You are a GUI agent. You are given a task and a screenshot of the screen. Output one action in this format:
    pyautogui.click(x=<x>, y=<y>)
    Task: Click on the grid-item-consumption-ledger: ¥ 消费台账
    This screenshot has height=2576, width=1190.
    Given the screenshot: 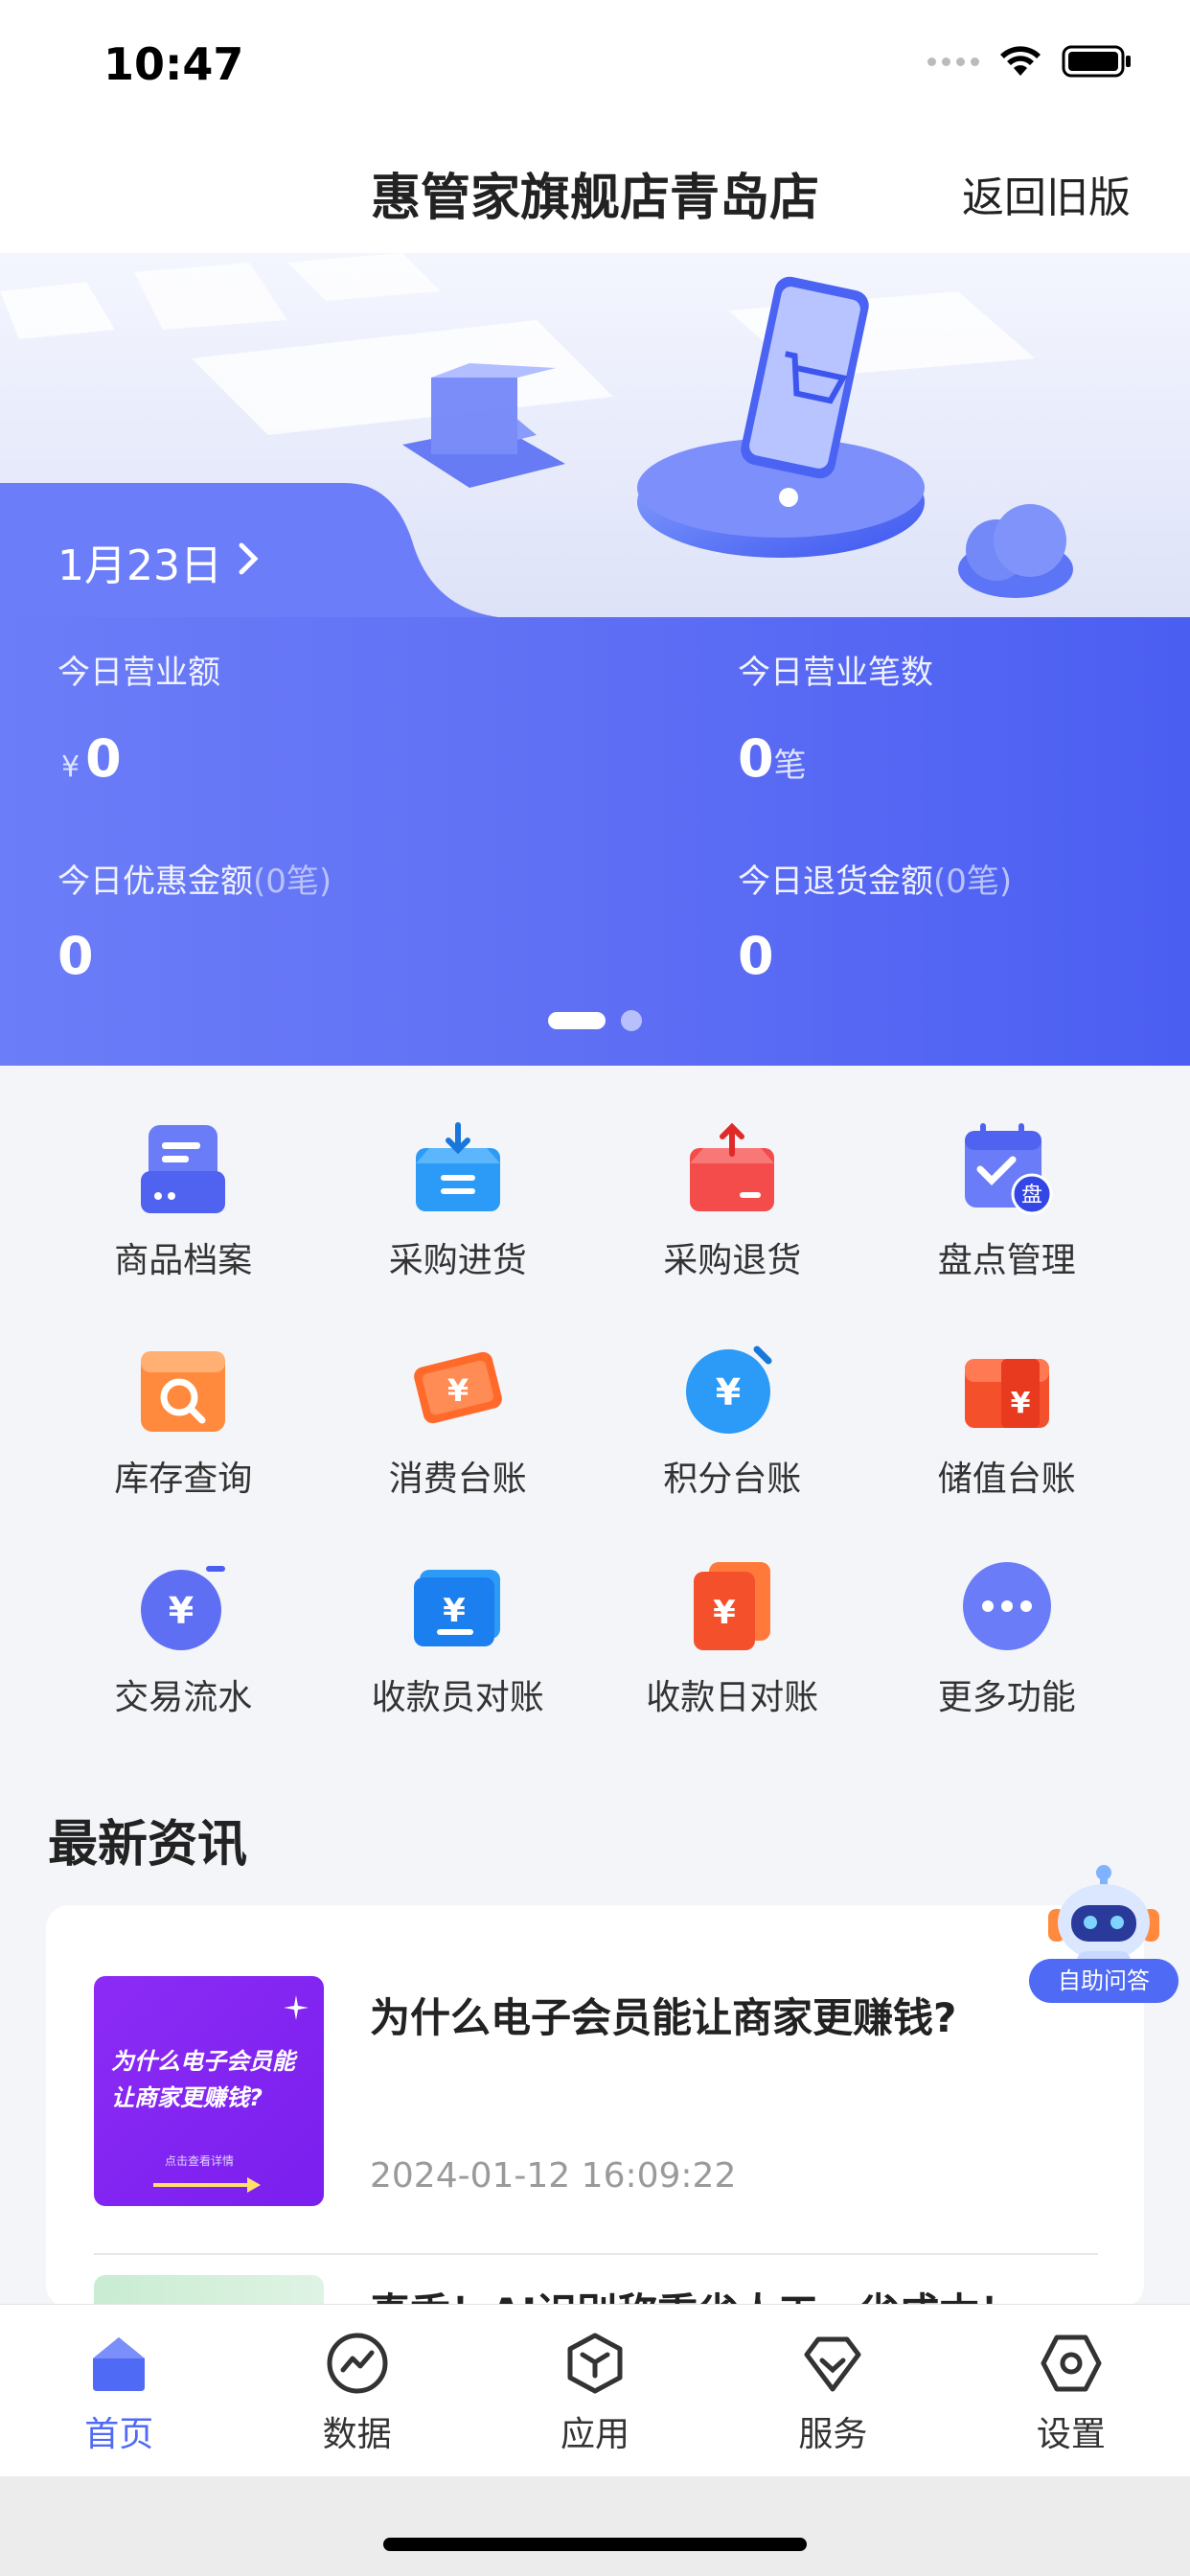 What is the action you would take?
    pyautogui.click(x=459, y=1420)
    